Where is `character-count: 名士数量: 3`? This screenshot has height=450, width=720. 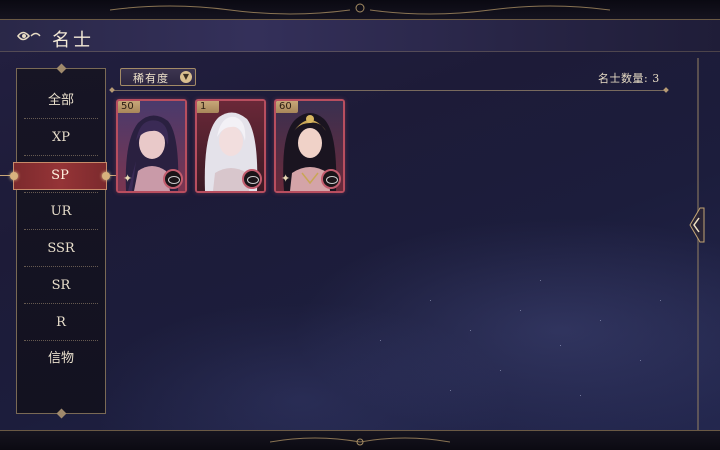
character-count: 名士数量: 3 is located at coordinates (629, 78).